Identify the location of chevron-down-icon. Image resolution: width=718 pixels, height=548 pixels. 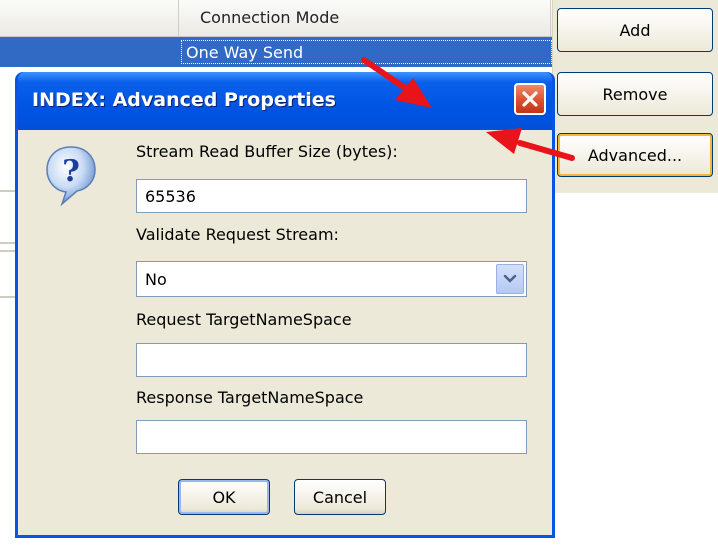
(510, 278).